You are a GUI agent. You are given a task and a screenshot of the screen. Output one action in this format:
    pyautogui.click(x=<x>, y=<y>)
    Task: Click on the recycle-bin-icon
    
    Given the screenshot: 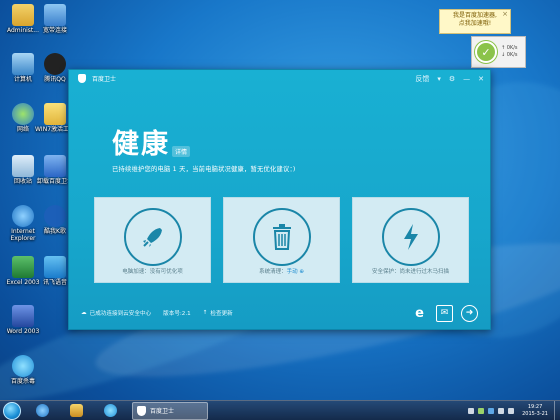 What is the action you would take?
    pyautogui.click(x=23, y=166)
    